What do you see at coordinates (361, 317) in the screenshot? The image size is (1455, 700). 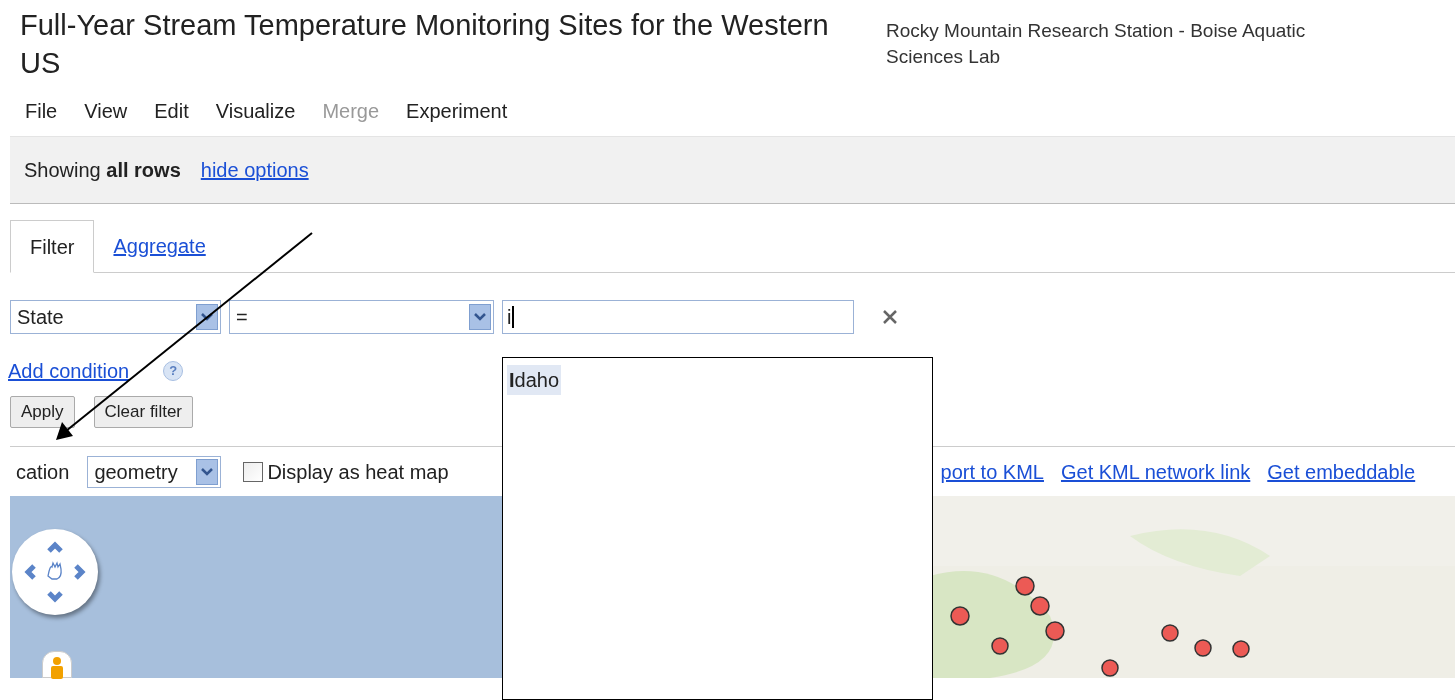 I see `operator-select: =` at bounding box center [361, 317].